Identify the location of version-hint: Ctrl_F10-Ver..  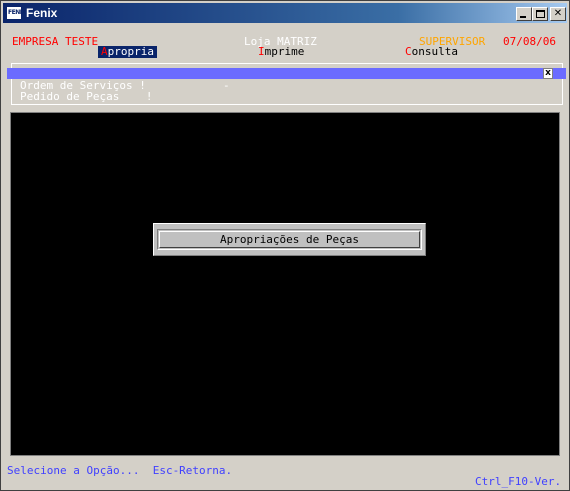
(518, 481).